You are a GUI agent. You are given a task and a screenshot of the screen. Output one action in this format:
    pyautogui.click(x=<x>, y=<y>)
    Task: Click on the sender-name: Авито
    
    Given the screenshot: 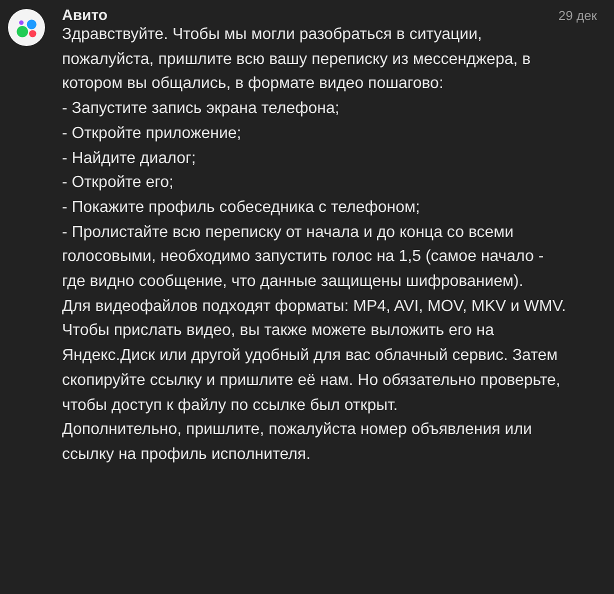 What is the action you would take?
    pyautogui.click(x=85, y=15)
    